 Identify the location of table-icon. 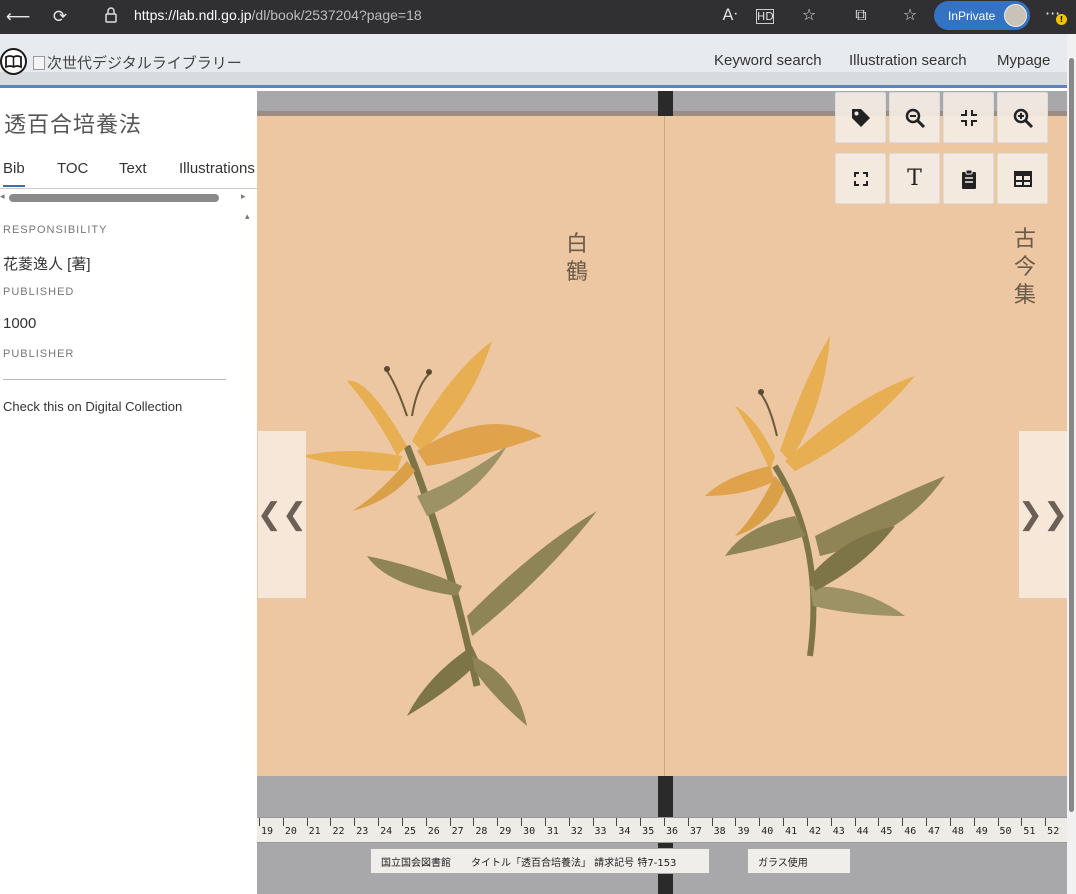
(1022, 178).